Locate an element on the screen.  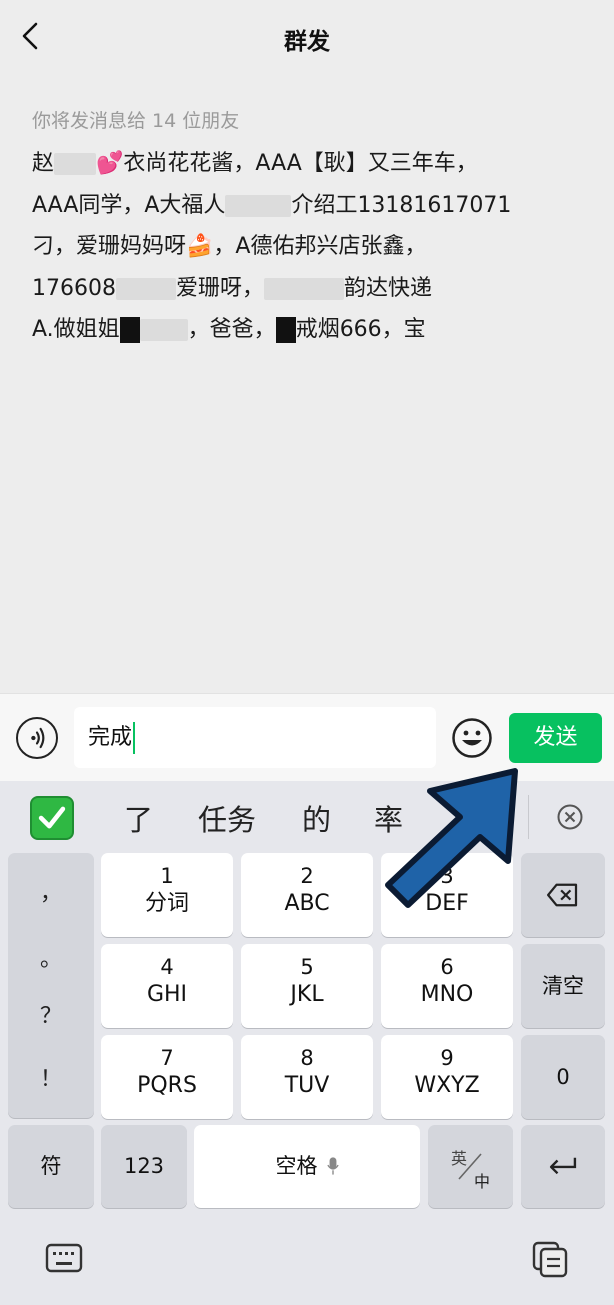
key-number: 7 is located at coordinates (167, 1058).